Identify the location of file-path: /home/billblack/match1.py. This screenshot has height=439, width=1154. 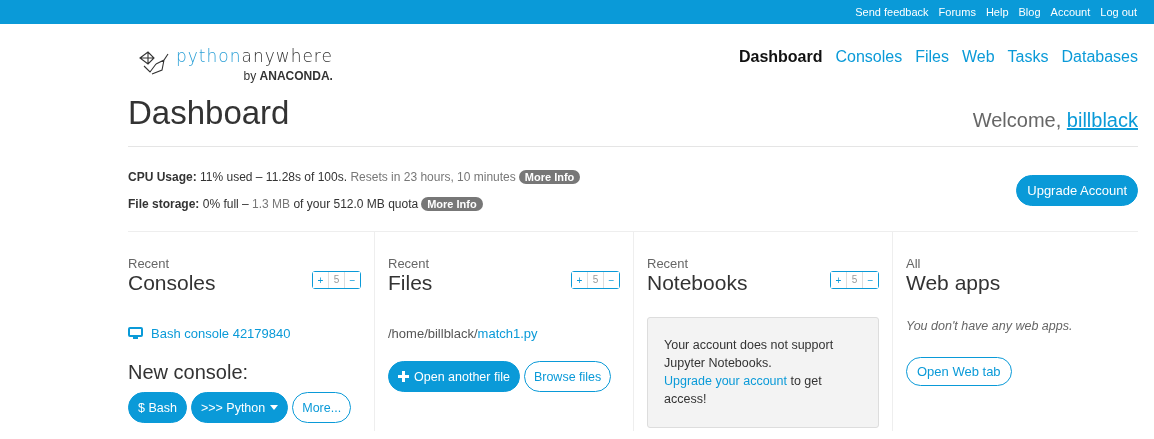
(463, 333).